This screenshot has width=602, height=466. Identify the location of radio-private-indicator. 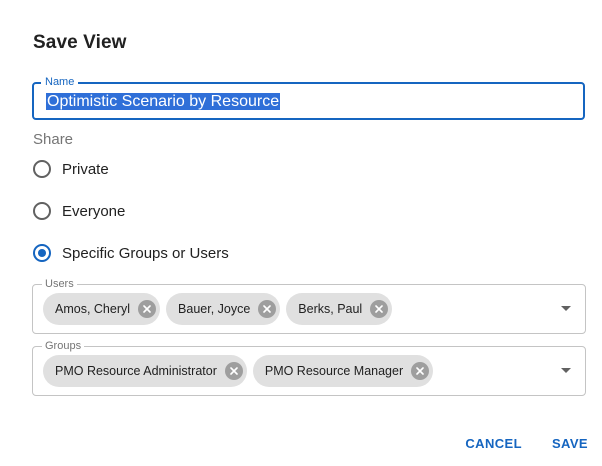
(42, 169).